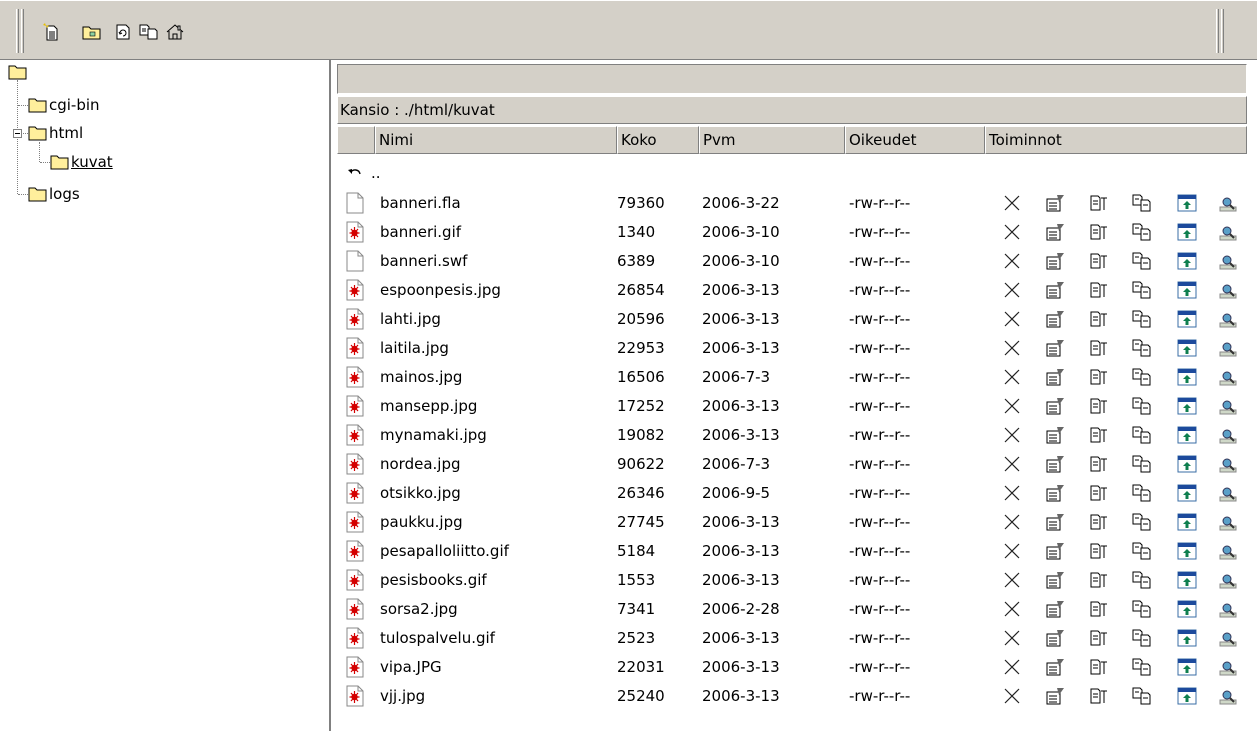 This screenshot has width=1257, height=731. I want to click on file-name: paukku.jpg, so click(421, 522).